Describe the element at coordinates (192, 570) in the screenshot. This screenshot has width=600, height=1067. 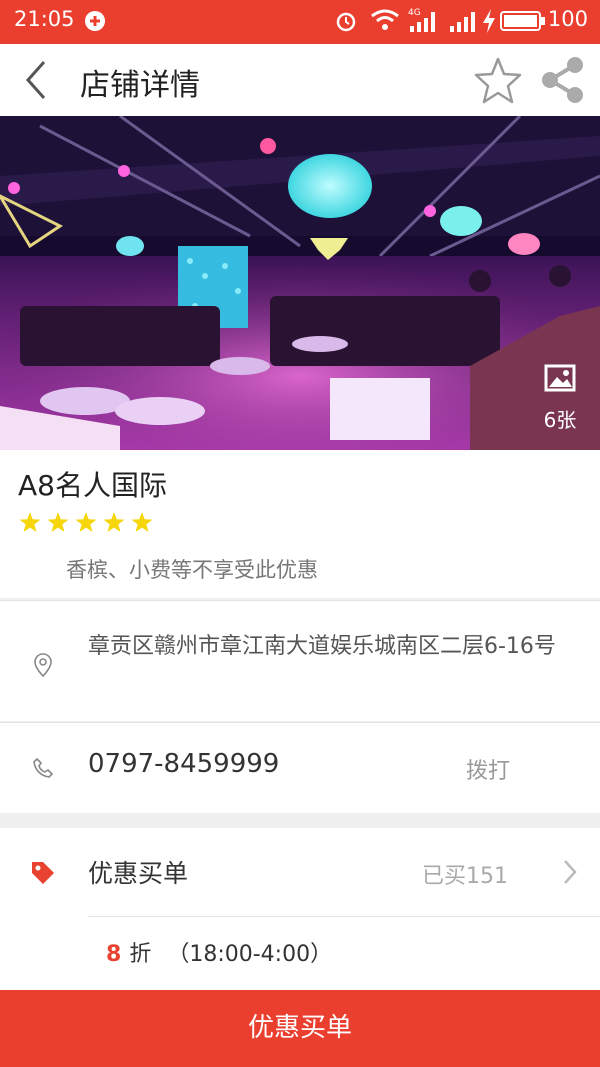
I see `discount-note: 香槟、小费等不享受此优惠` at that location.